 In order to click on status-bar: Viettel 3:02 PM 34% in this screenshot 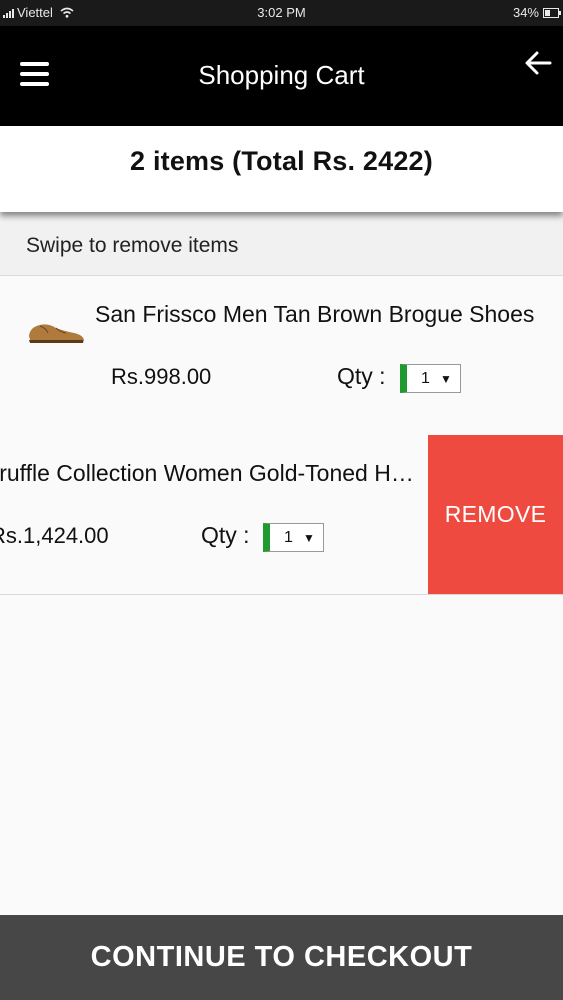, I will do `click(281, 13)`.